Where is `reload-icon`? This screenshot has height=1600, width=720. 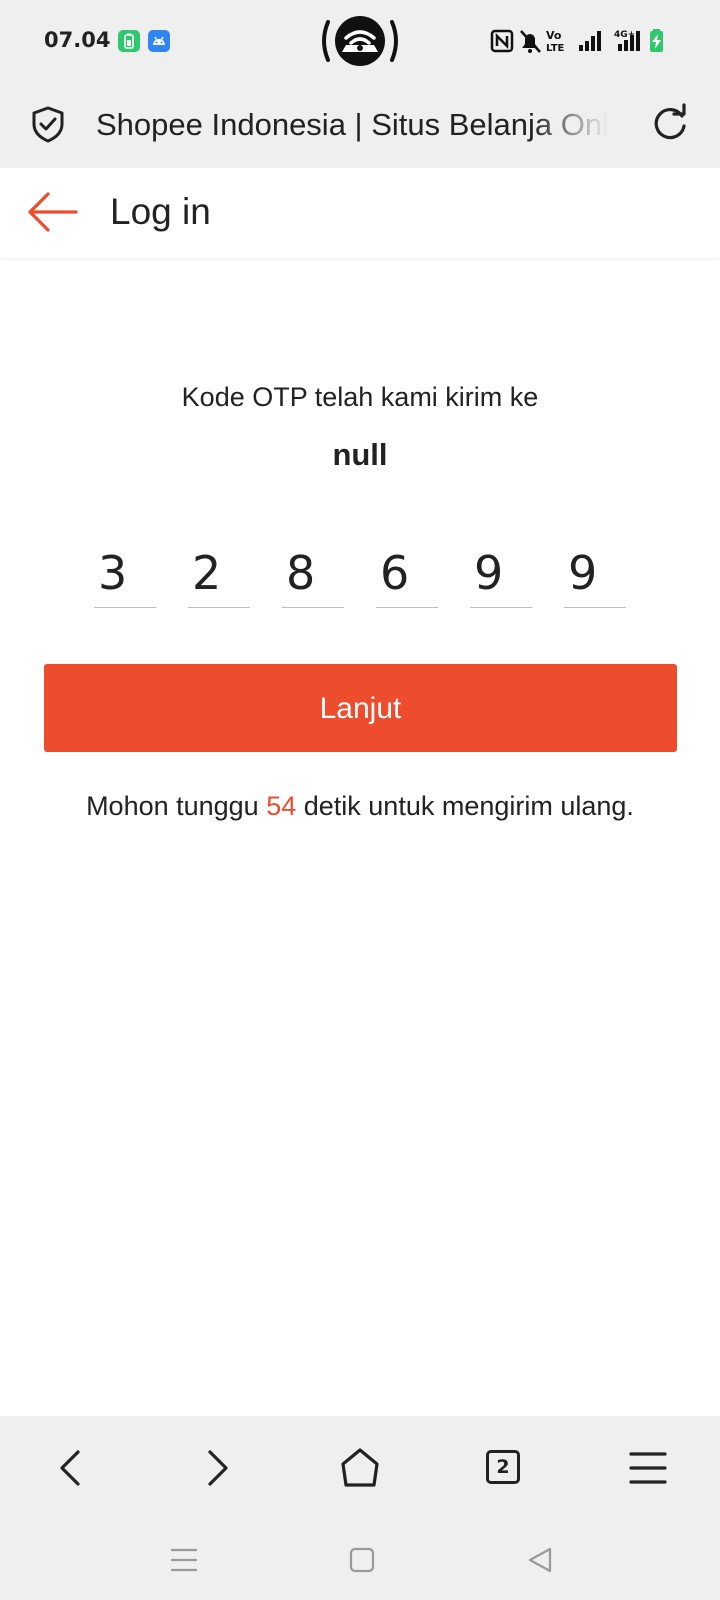
reload-icon is located at coordinates (670, 124).